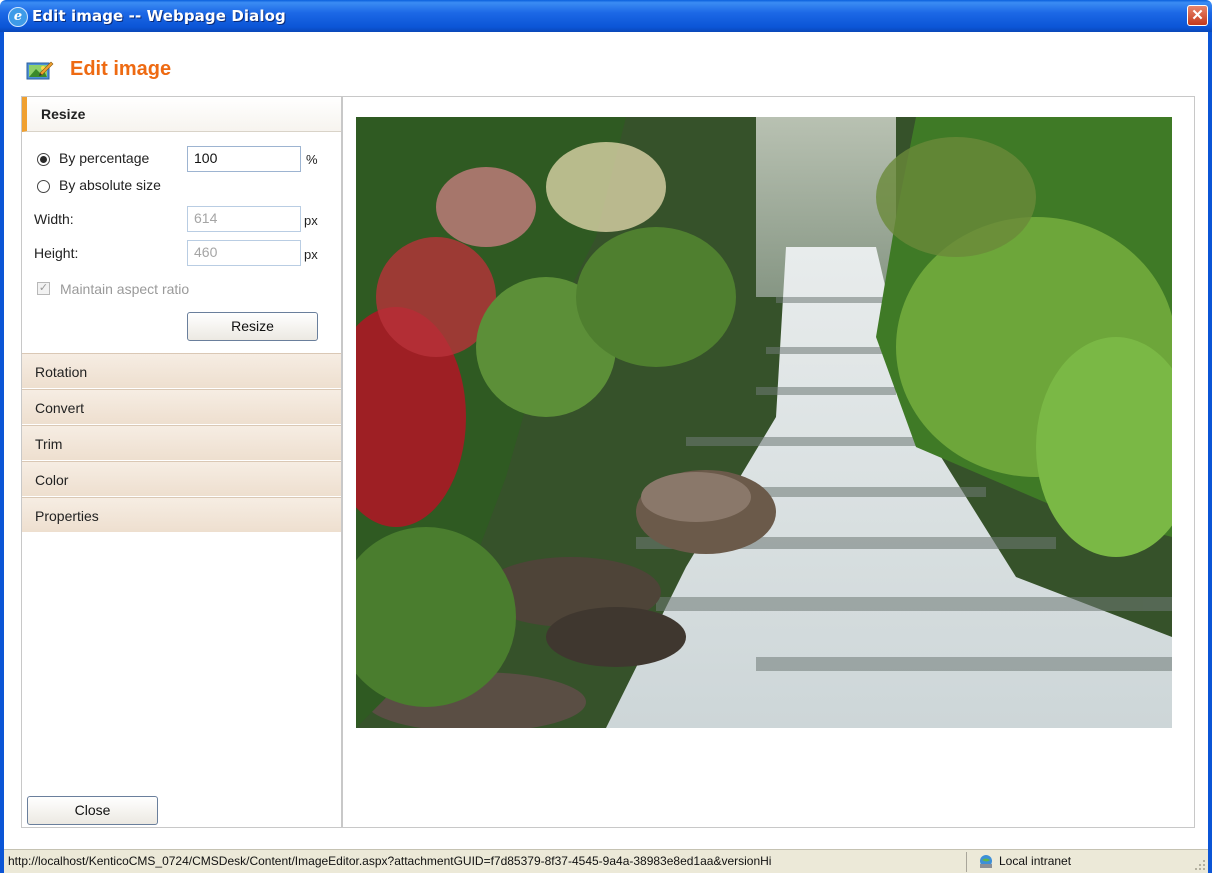 This screenshot has height=873, width=1212. I want to click on resize-button: Resize, so click(252, 326).